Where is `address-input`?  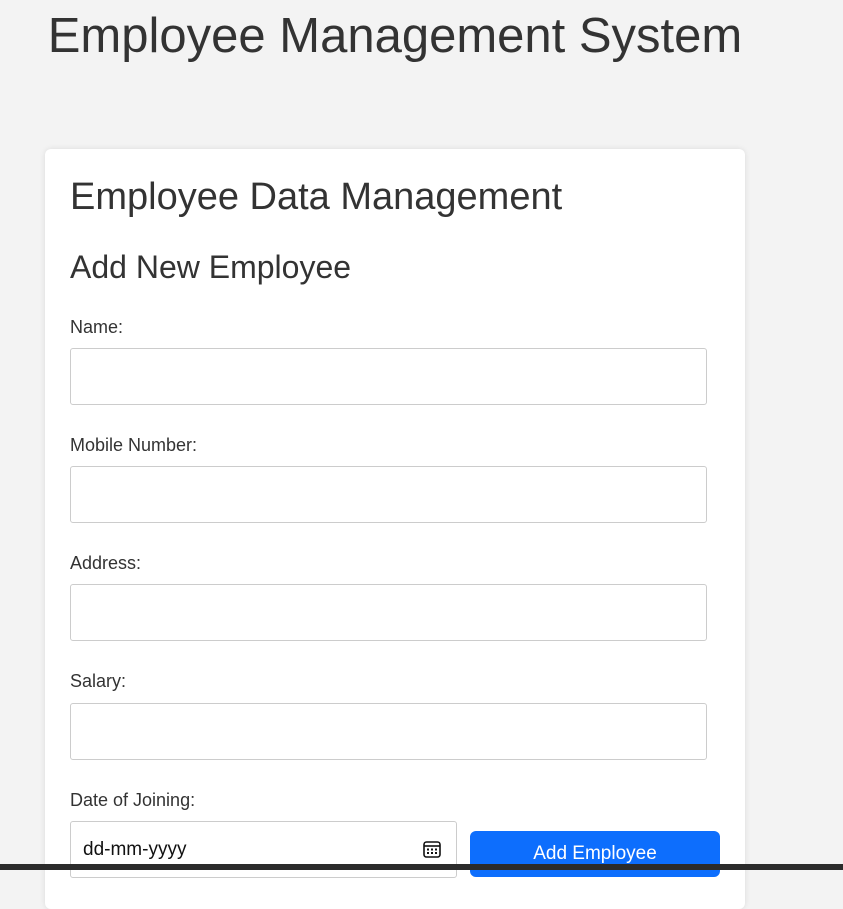
address-input is located at coordinates (388, 612).